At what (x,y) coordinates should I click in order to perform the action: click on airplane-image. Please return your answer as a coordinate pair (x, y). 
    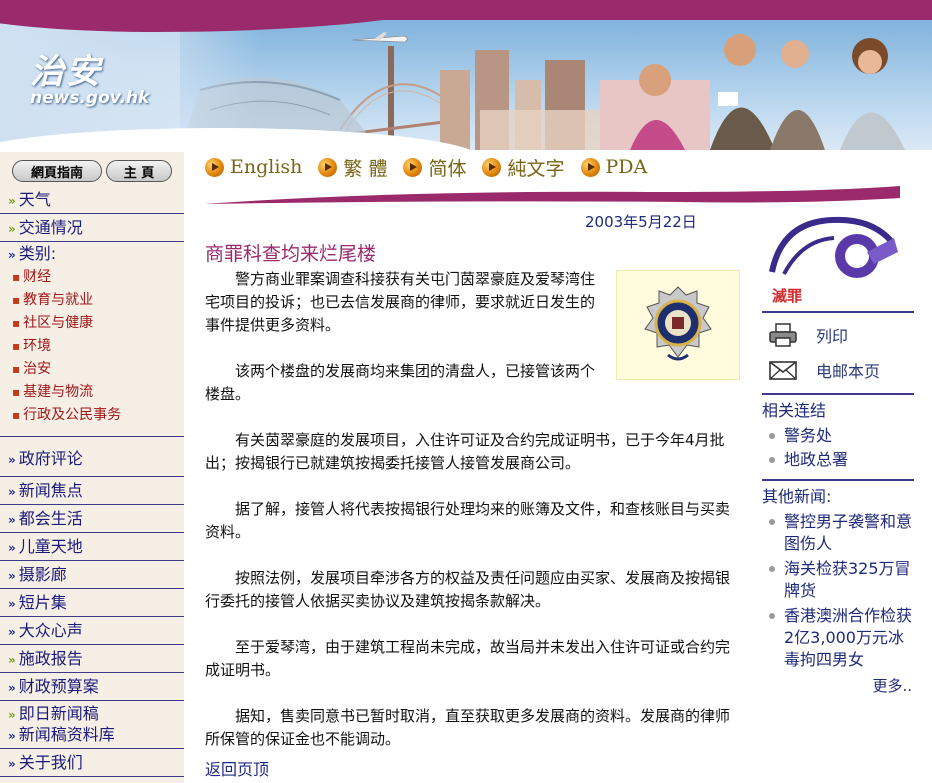
    Looking at the image, I should click on (380, 37).